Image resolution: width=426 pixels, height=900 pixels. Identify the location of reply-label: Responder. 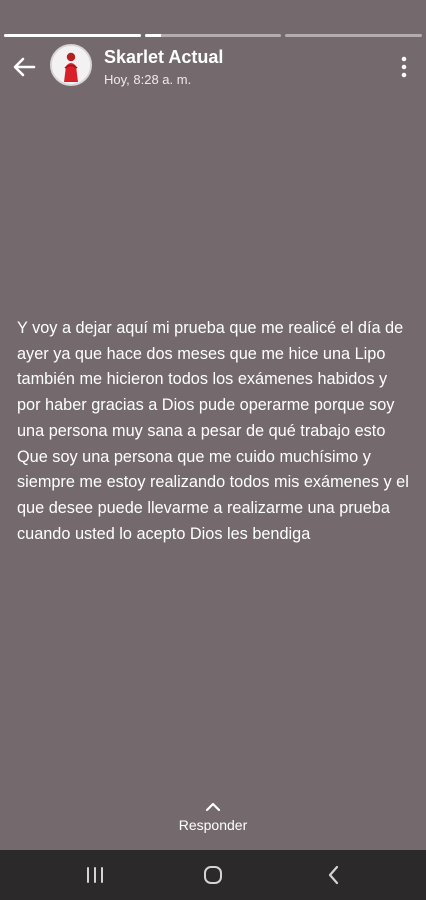
(213, 825).